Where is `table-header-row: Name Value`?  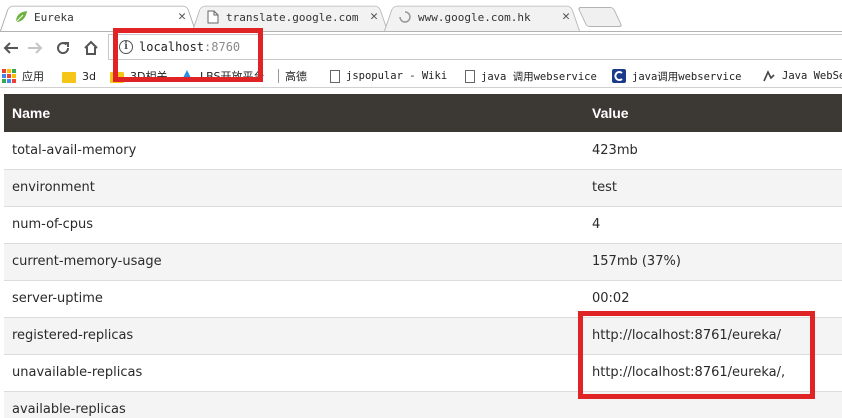
table-header-row: Name Value is located at coordinates (423, 113).